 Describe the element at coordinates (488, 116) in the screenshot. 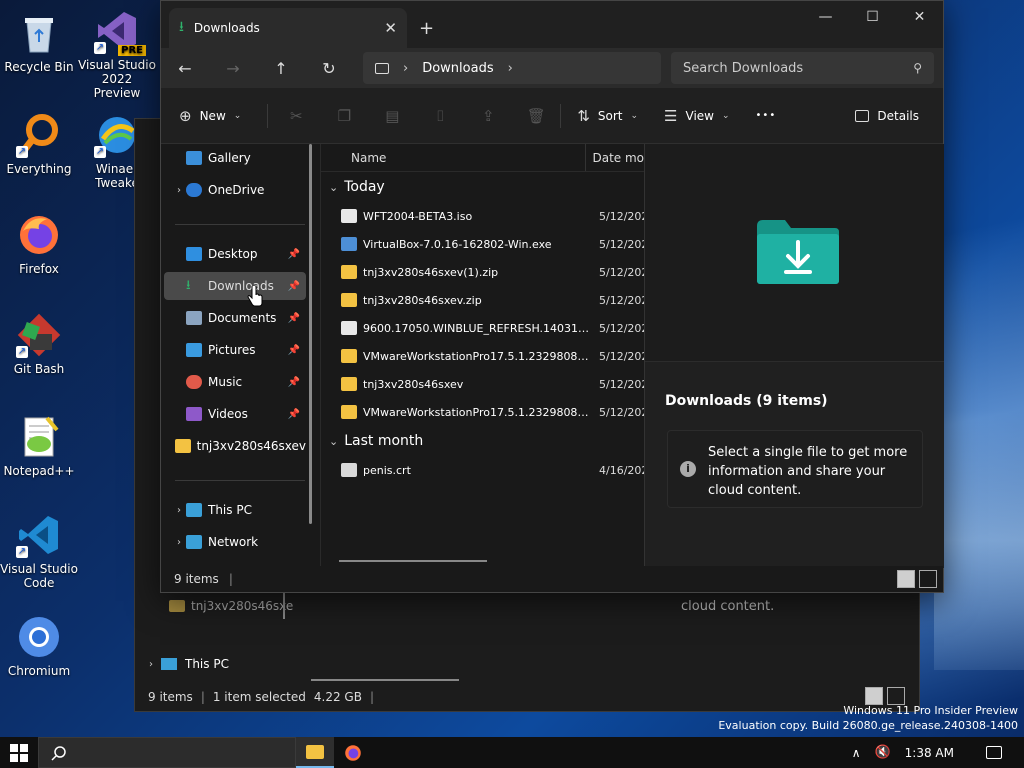

I see `share-icon: ⇪` at that location.